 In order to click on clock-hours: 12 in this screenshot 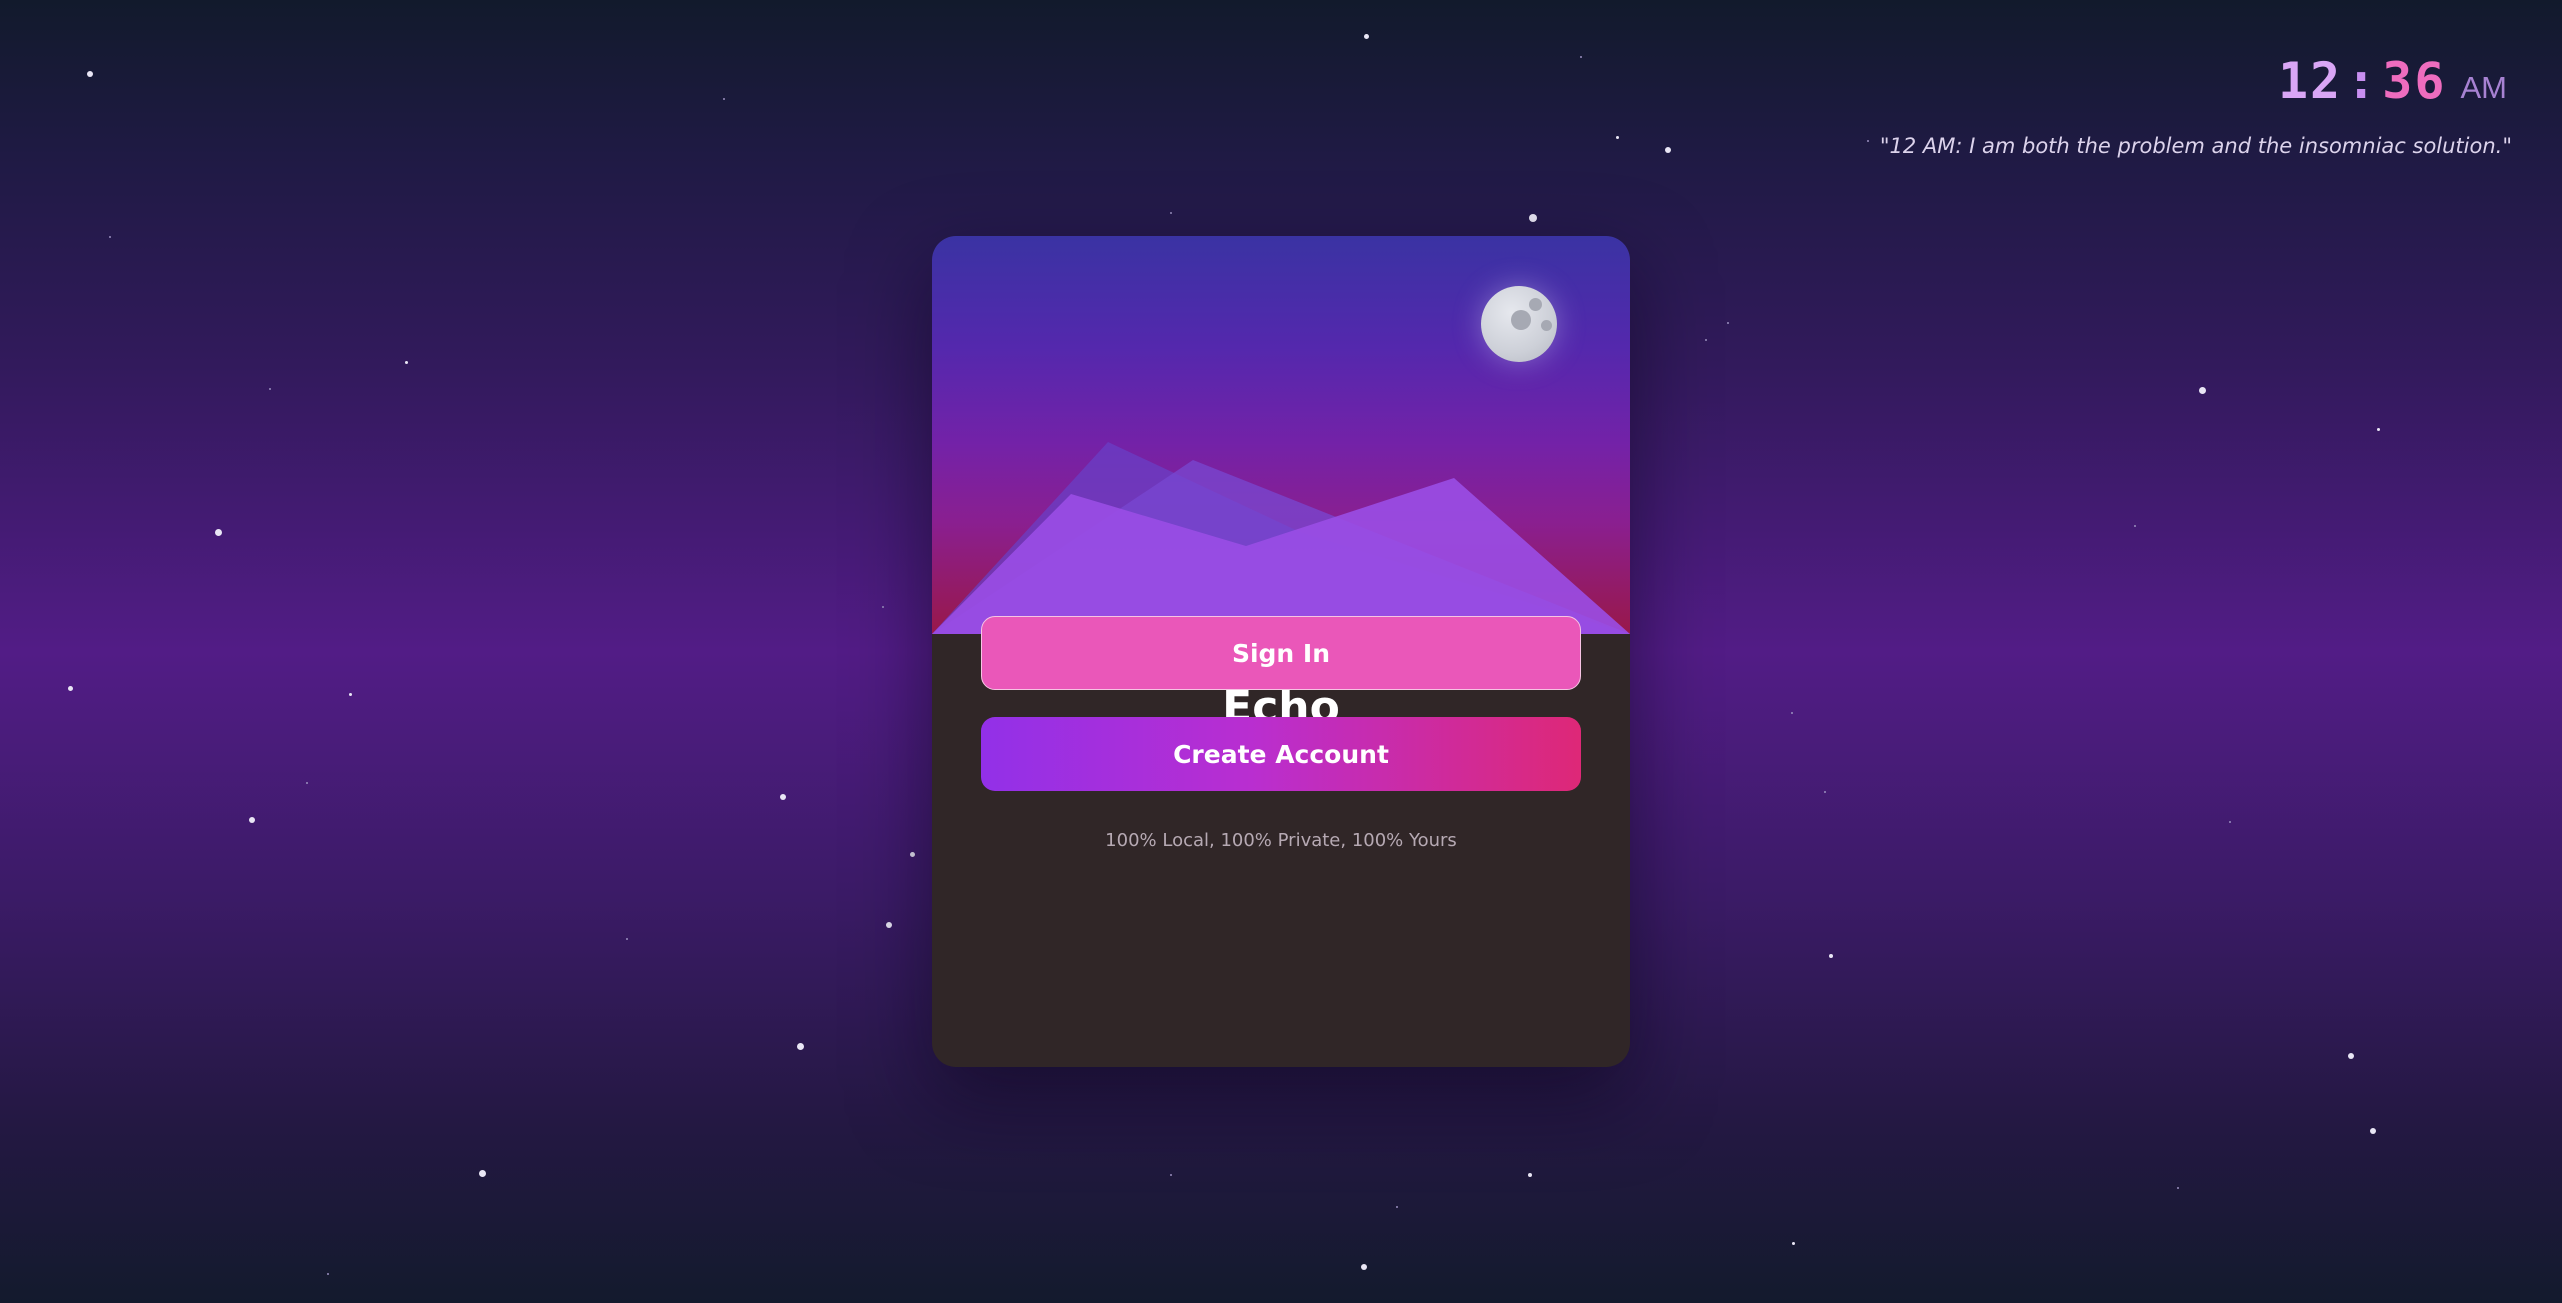, I will do `click(2310, 81)`.